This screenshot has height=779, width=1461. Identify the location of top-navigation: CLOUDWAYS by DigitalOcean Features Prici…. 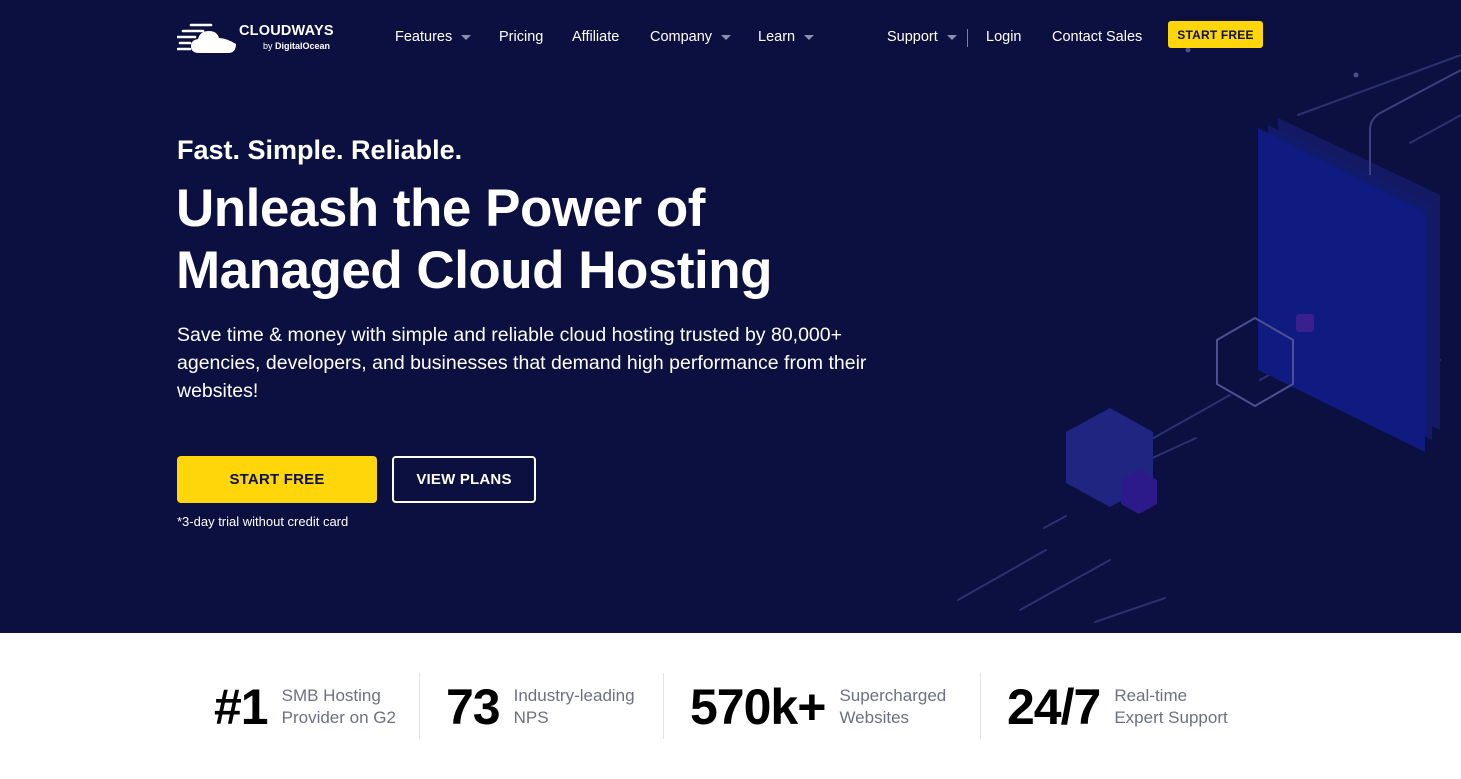
(730, 38).